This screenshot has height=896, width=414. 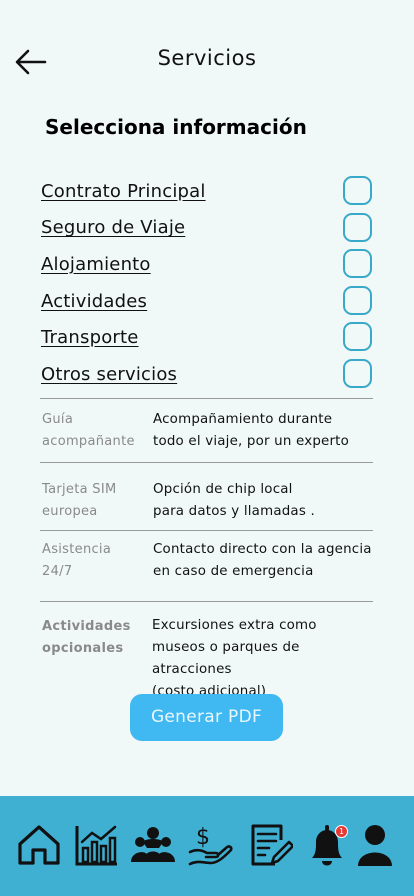 What do you see at coordinates (79, 500) in the screenshot?
I see `info-label: Tarjeta SIM europea` at bounding box center [79, 500].